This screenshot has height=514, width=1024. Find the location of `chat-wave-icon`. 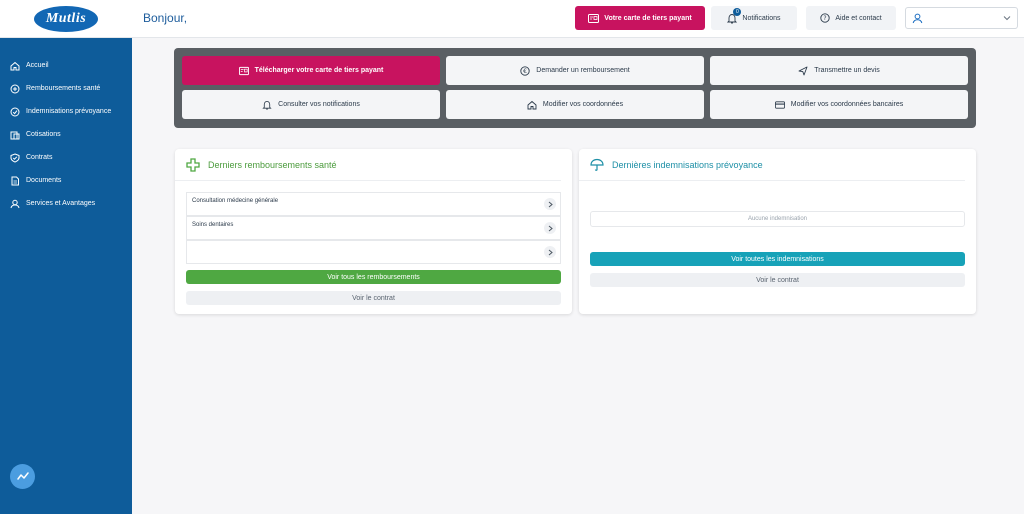

chat-wave-icon is located at coordinates (22, 475).